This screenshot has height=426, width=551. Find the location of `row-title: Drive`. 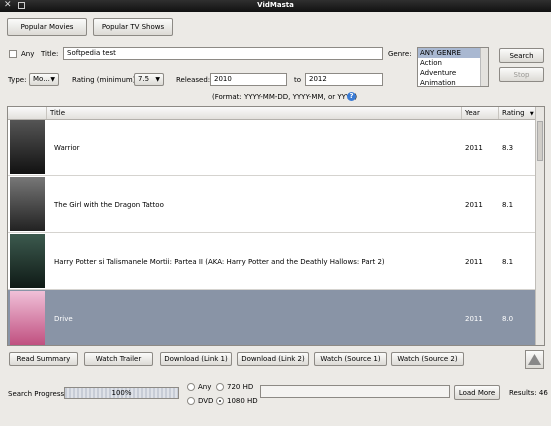

row-title: Drive is located at coordinates (63, 319).